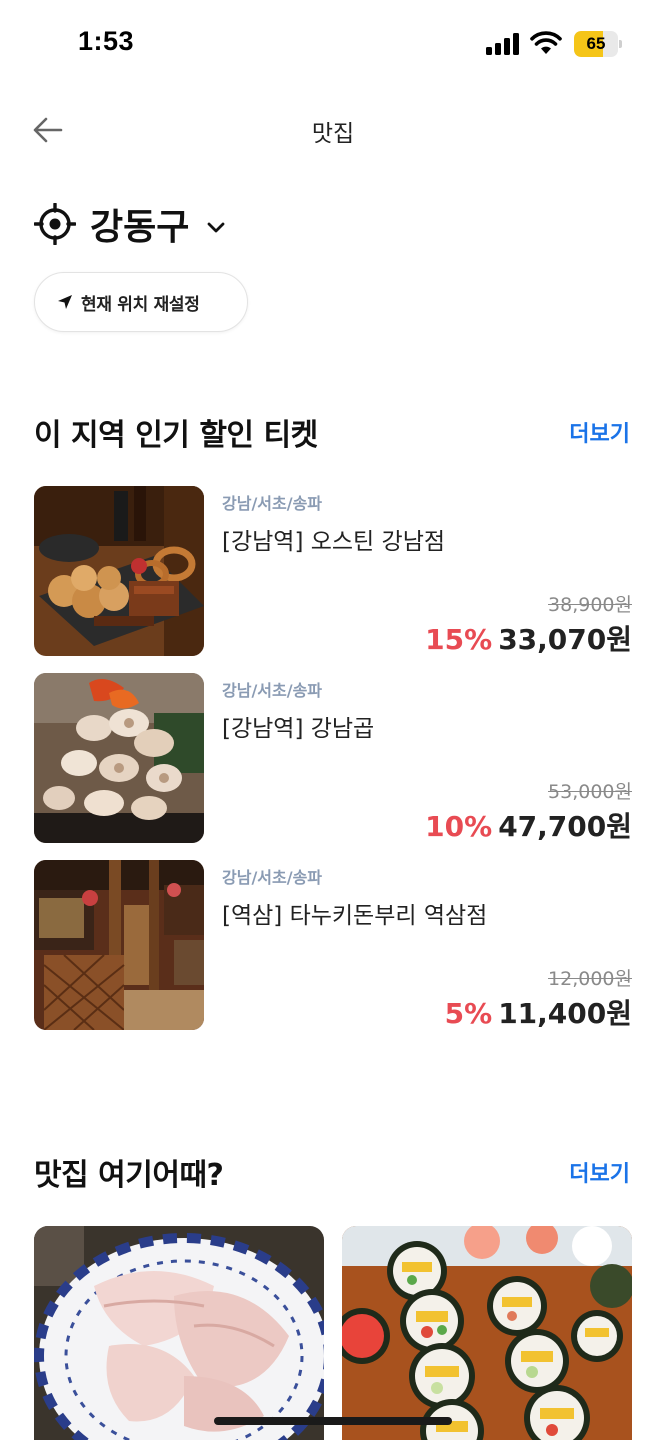 This screenshot has height=1440, width=666. I want to click on navigation-arrow-icon, so click(65, 302).